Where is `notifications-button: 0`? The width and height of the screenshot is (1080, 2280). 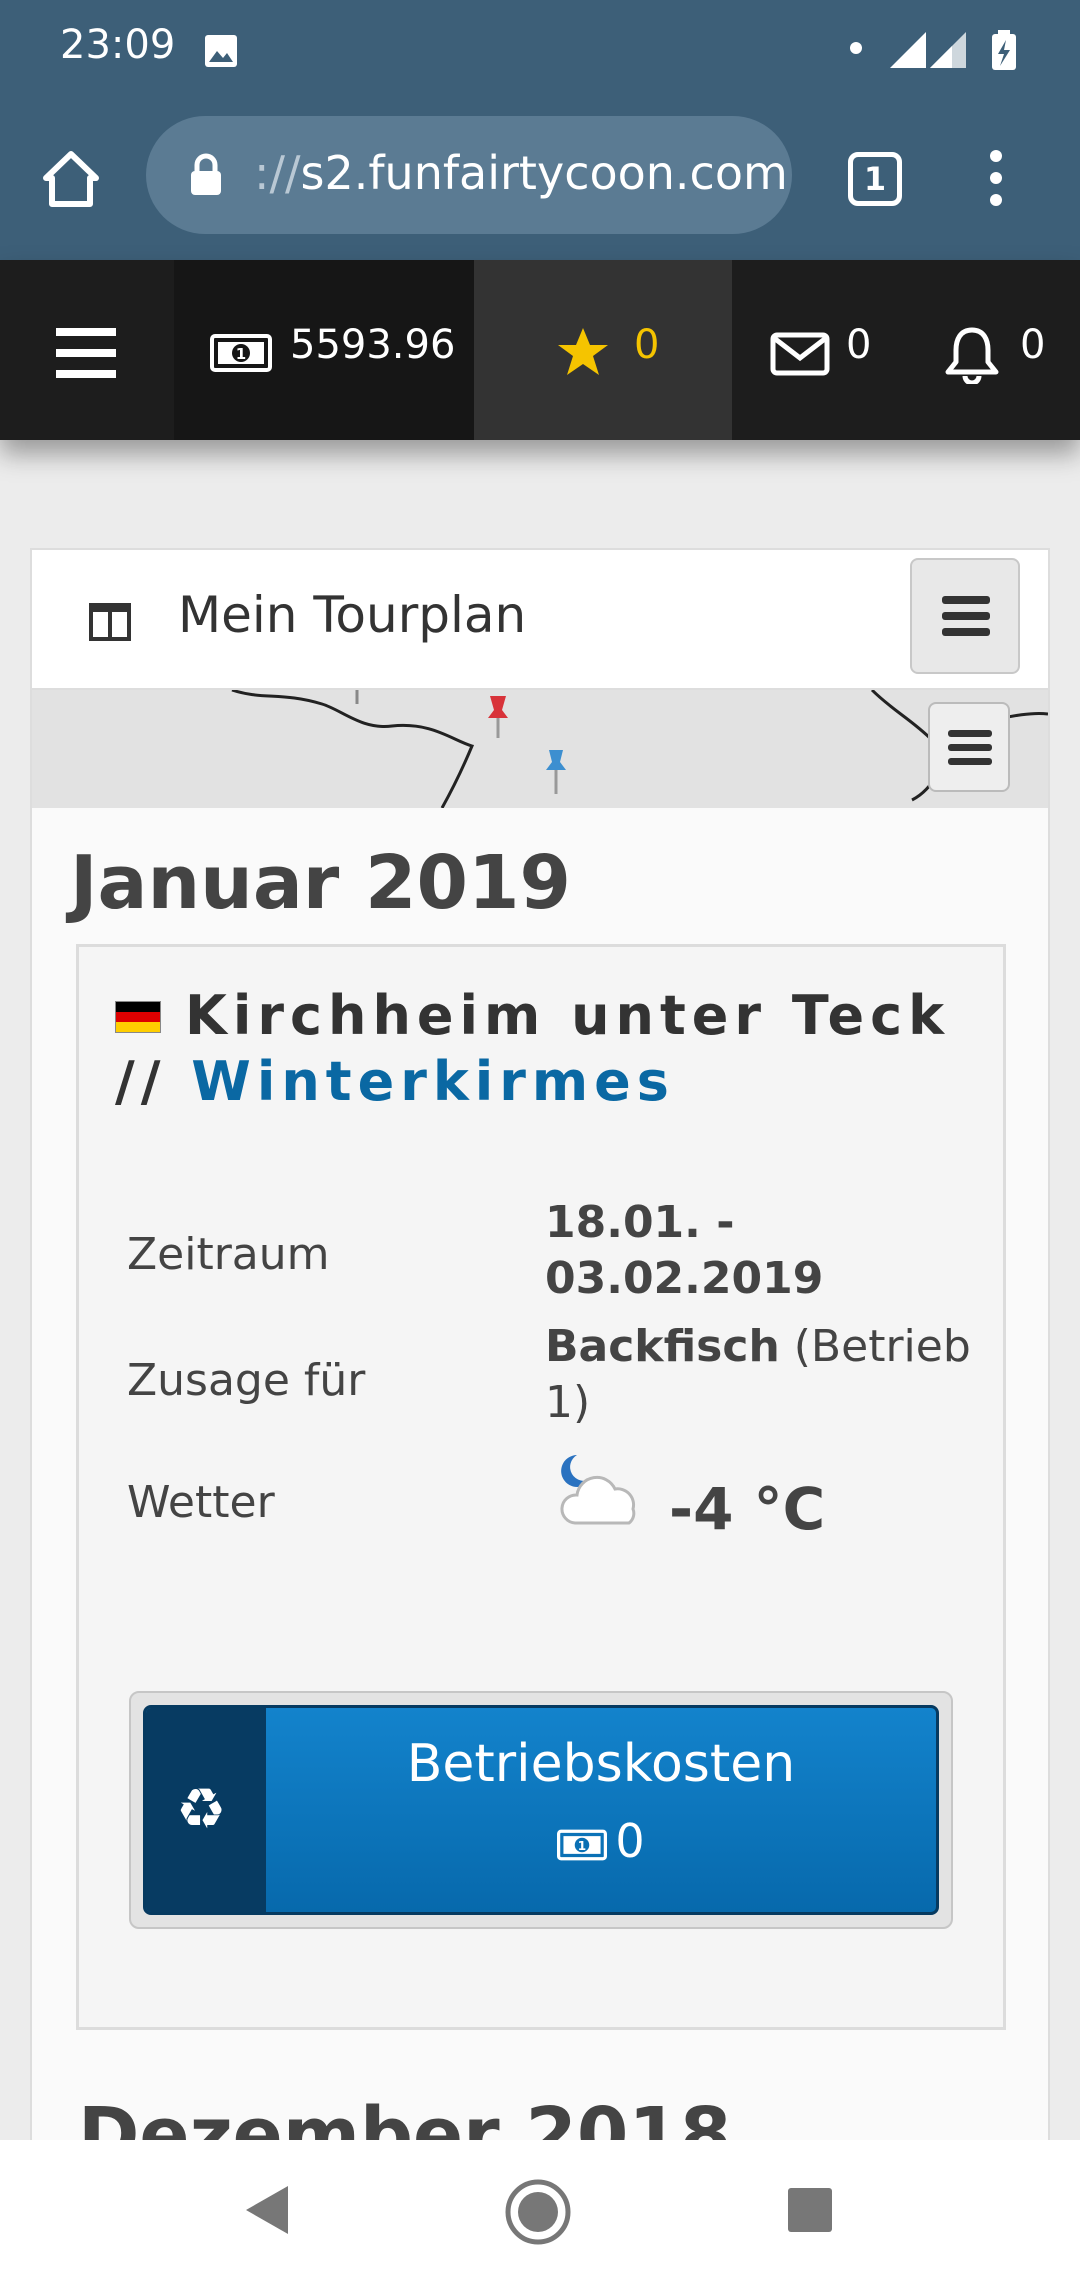 notifications-button: 0 is located at coordinates (991, 350).